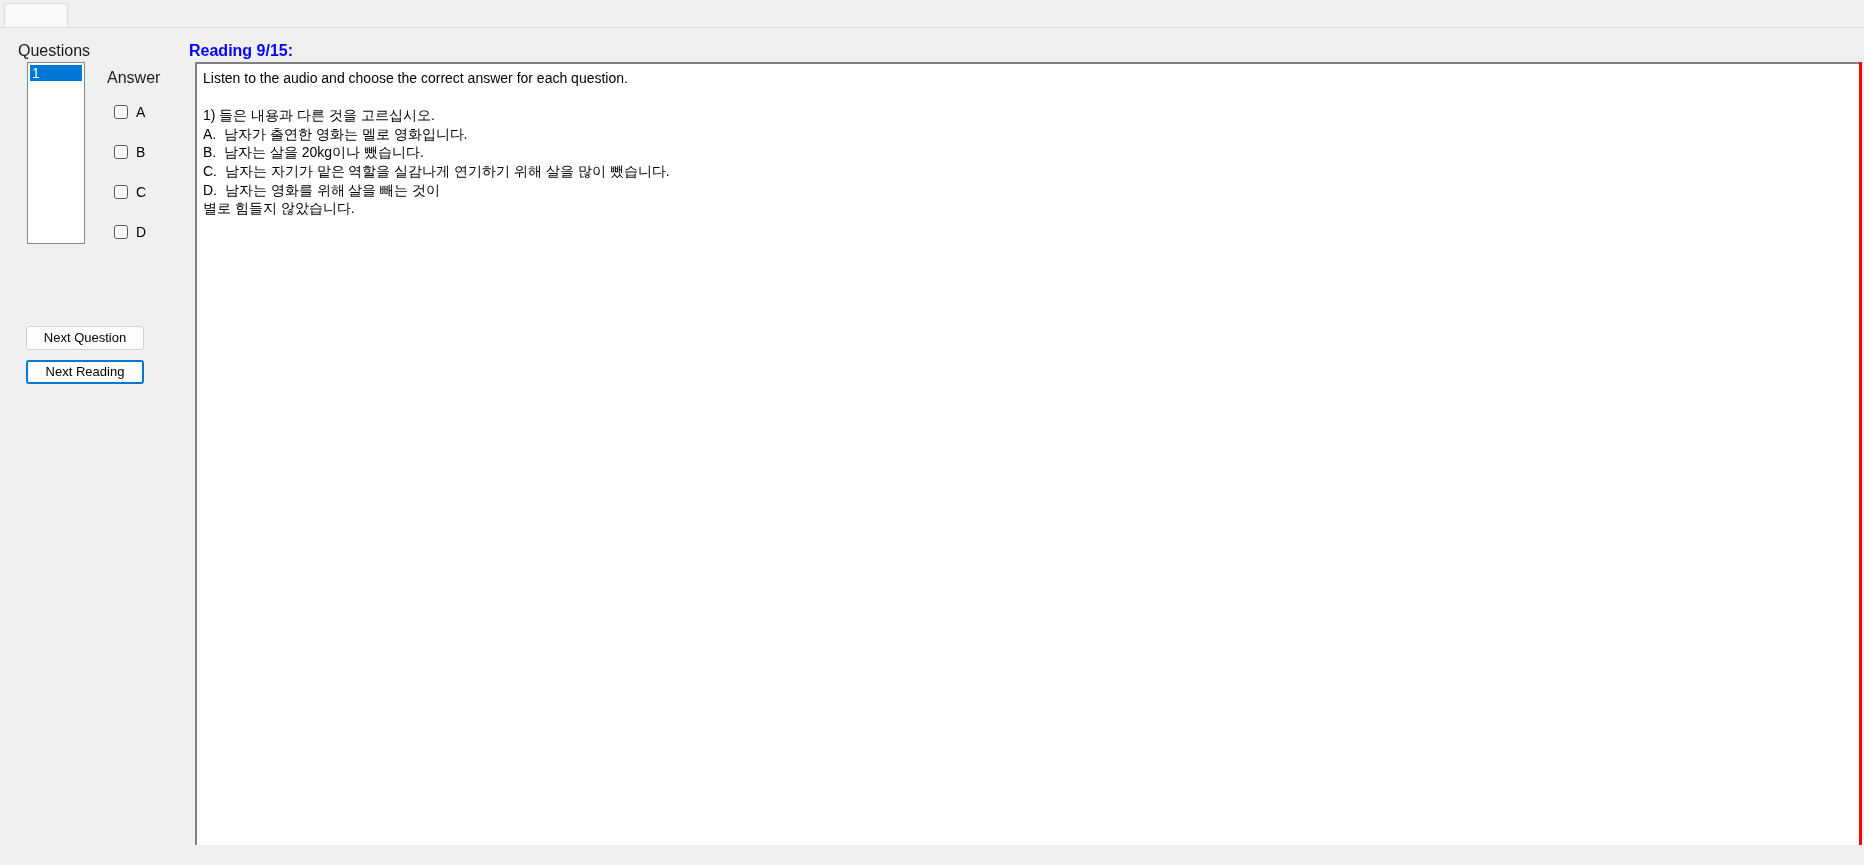  I want to click on reading-line: C. 남자는 자기가 맡은 역할을 실감나게 연기하기 위해 살을 많이 뺐습니다., so click(437, 171).